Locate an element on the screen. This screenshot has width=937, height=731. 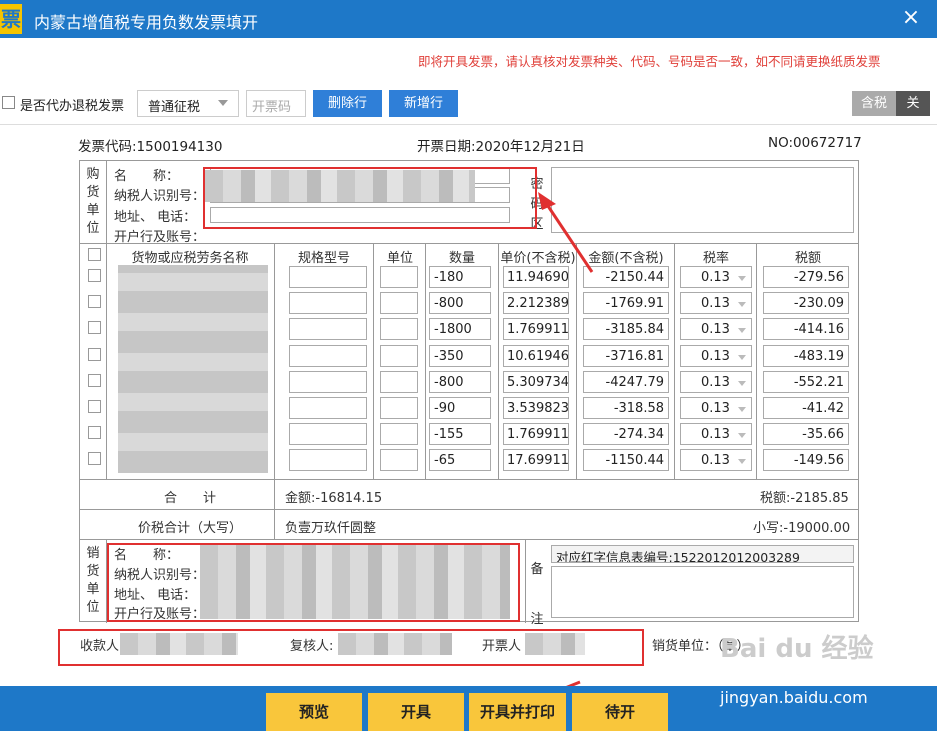
remarks-textarea is located at coordinates (702, 592).